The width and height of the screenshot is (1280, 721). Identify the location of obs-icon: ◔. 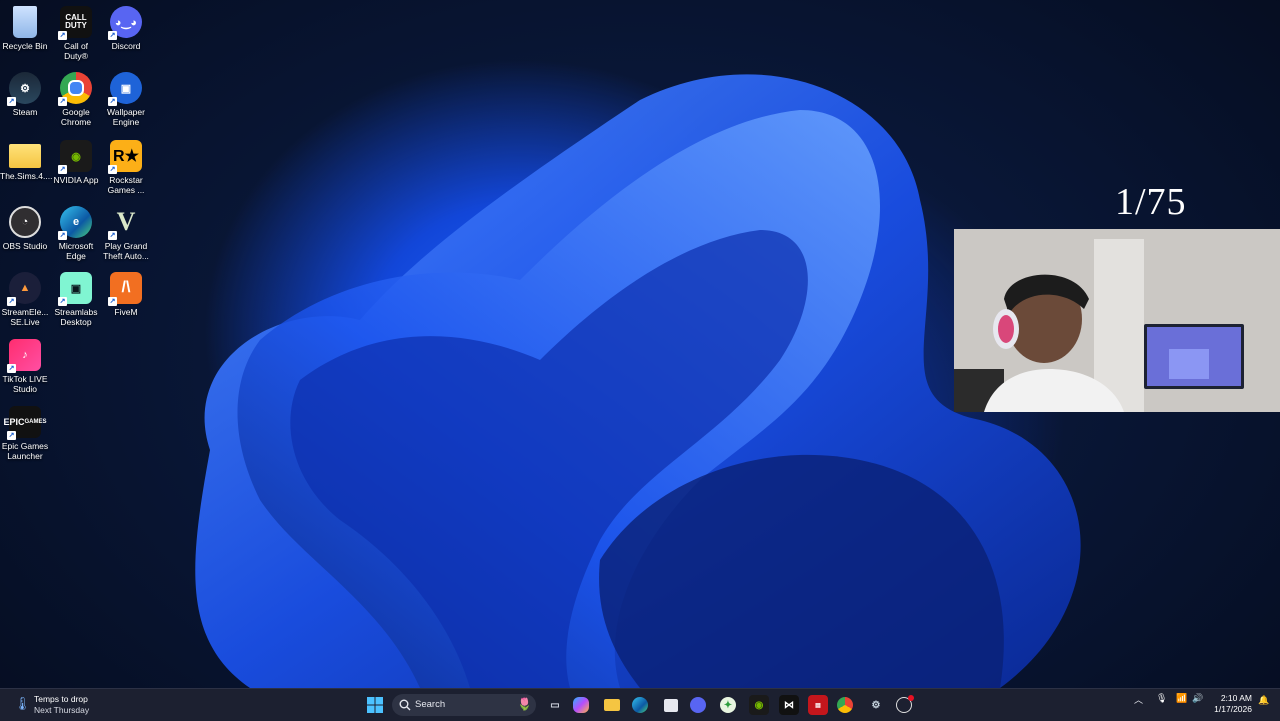
(25, 222).